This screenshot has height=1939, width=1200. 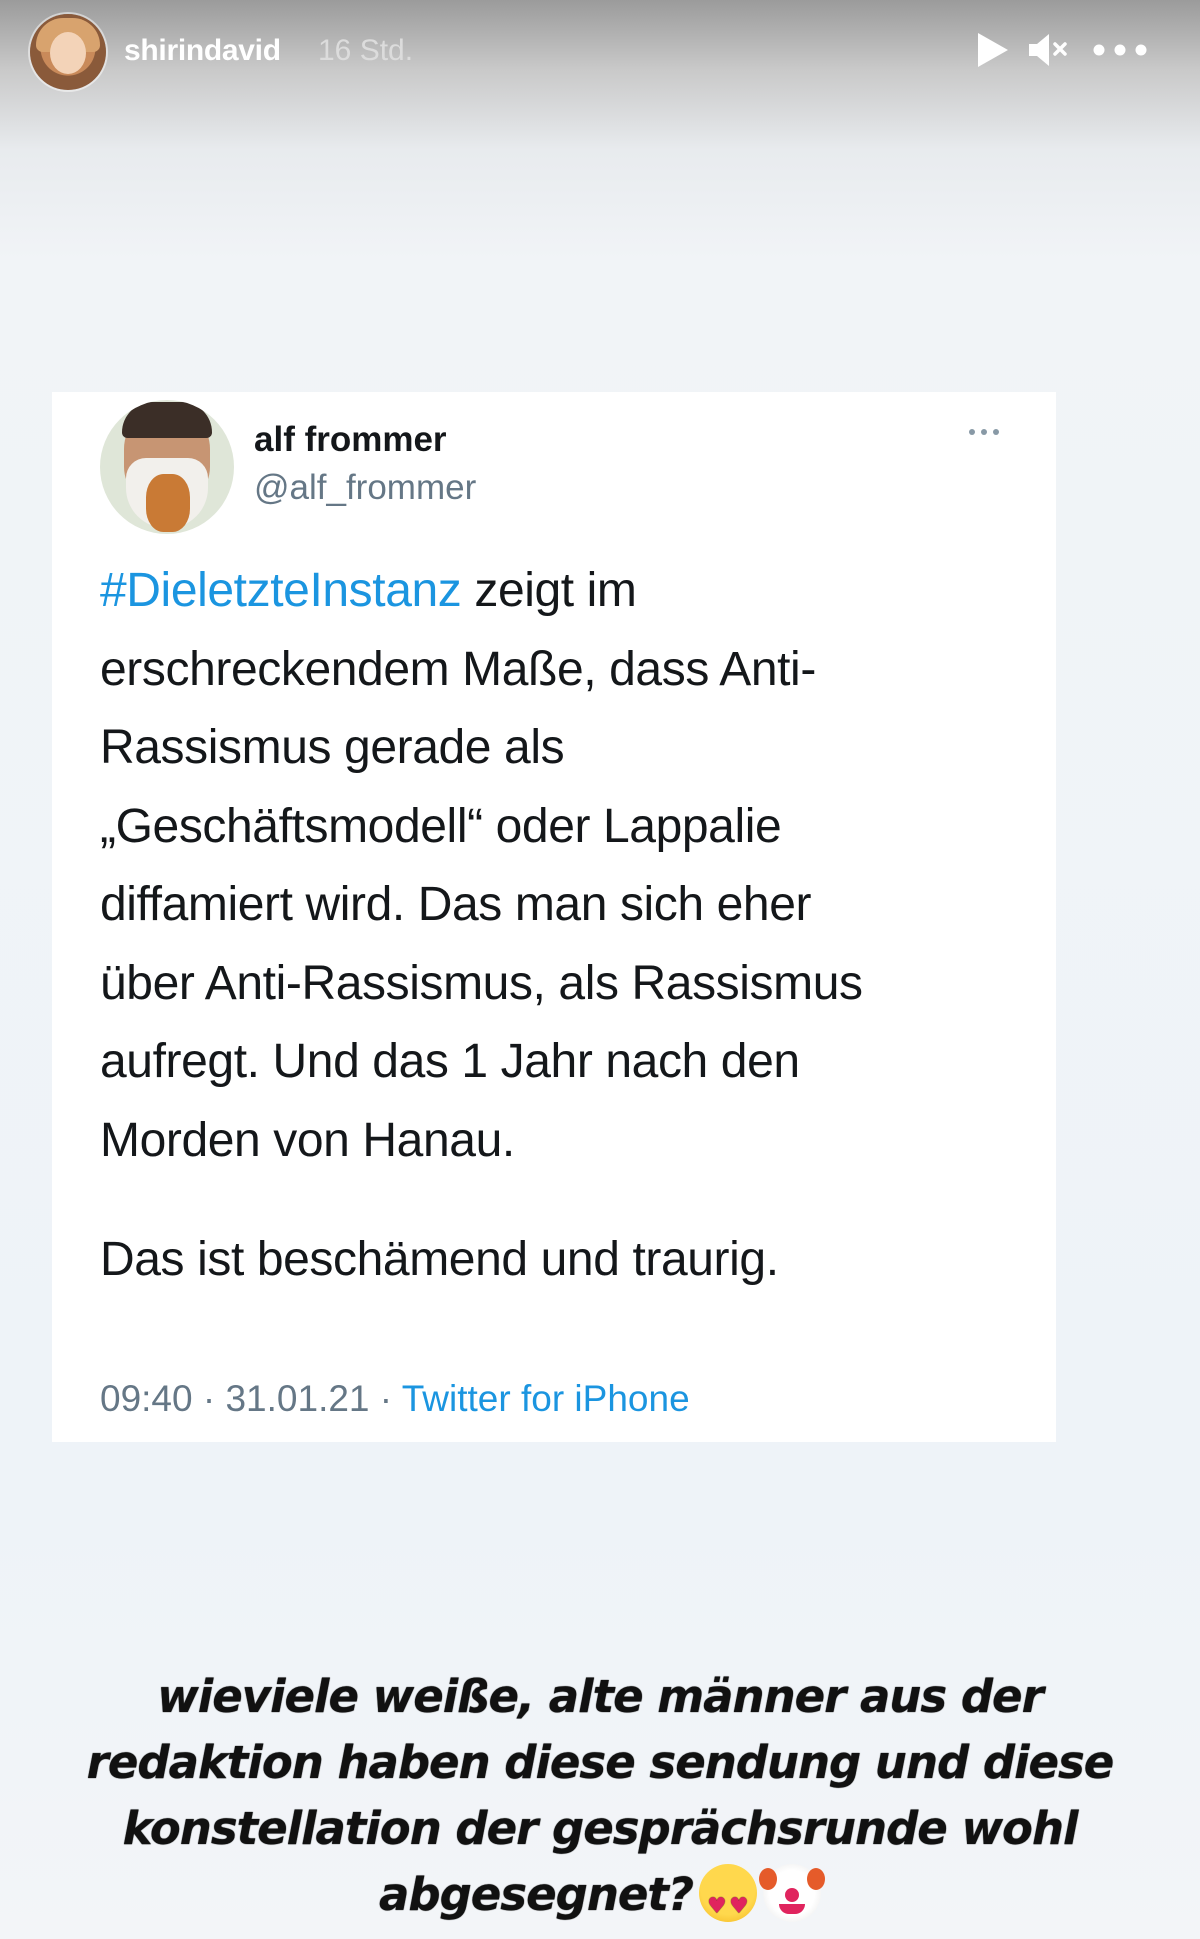 What do you see at coordinates (986, 432) in the screenshot?
I see `tweet-more-icon` at bounding box center [986, 432].